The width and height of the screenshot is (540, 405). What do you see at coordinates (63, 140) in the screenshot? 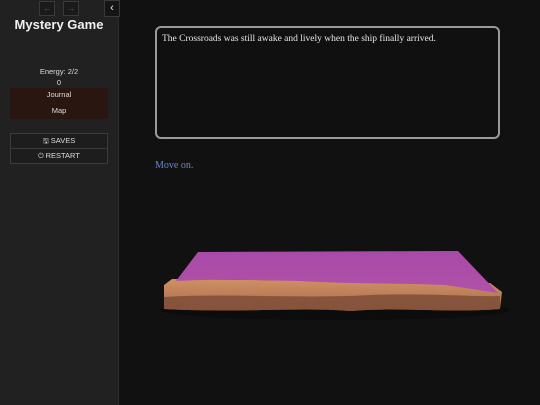
I see `saves-label: SAVES` at bounding box center [63, 140].